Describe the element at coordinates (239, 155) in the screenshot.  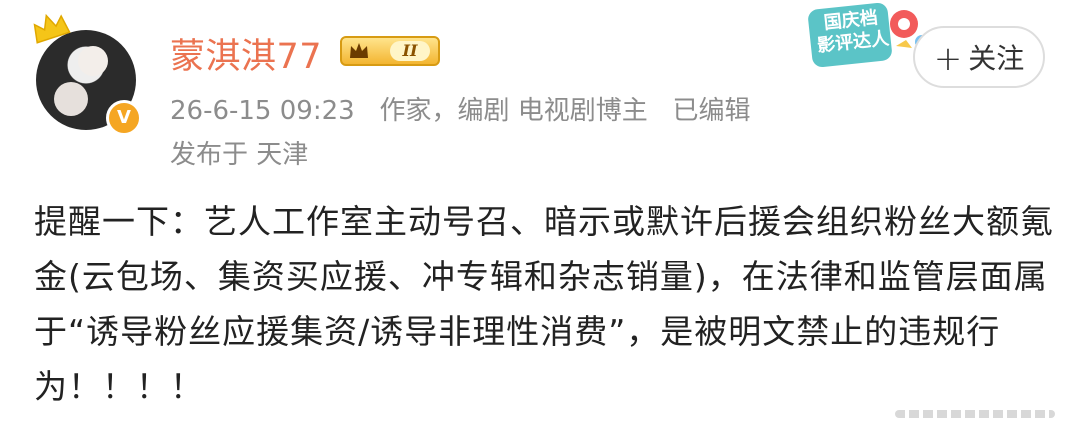
I see `post-location: 发布于 天津` at that location.